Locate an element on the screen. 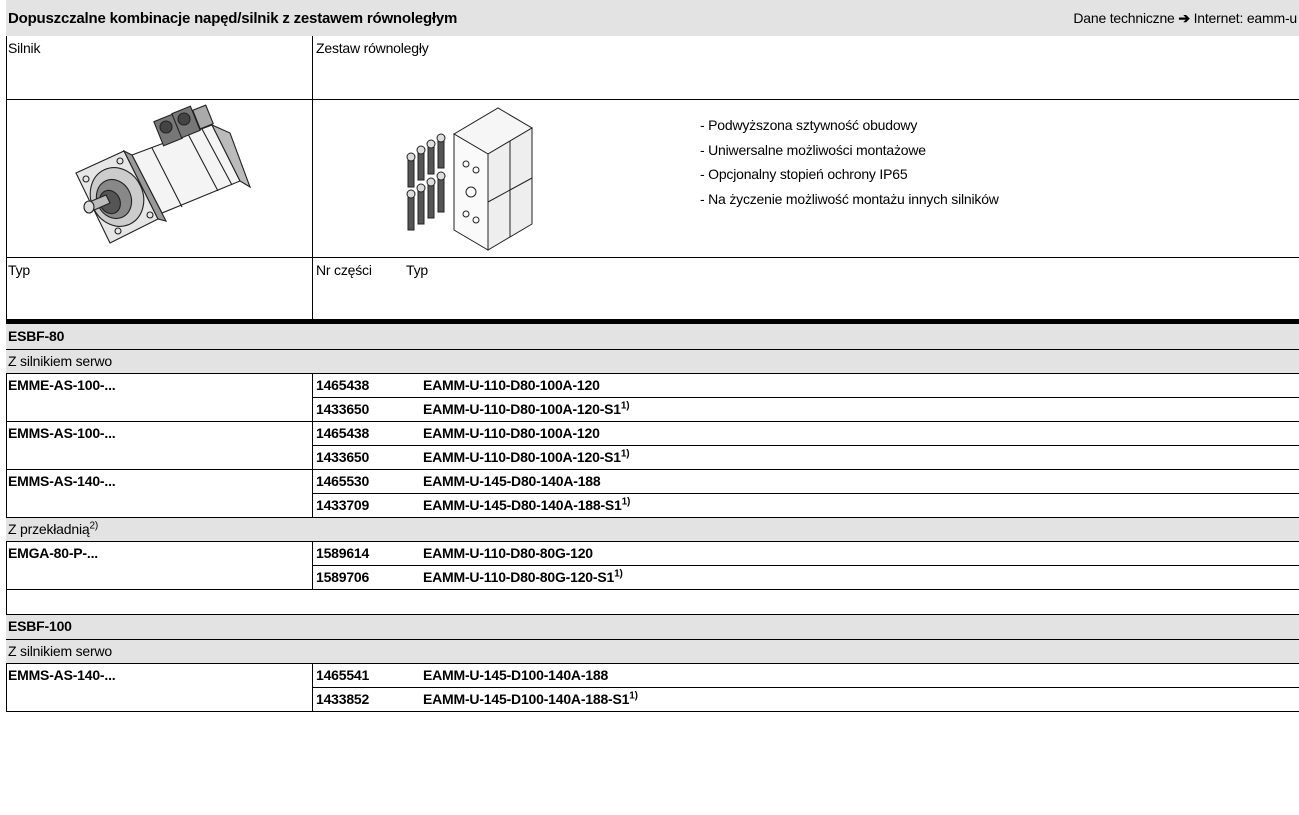 The image size is (1299, 815). servo-motor-image is located at coordinates (163, 174).